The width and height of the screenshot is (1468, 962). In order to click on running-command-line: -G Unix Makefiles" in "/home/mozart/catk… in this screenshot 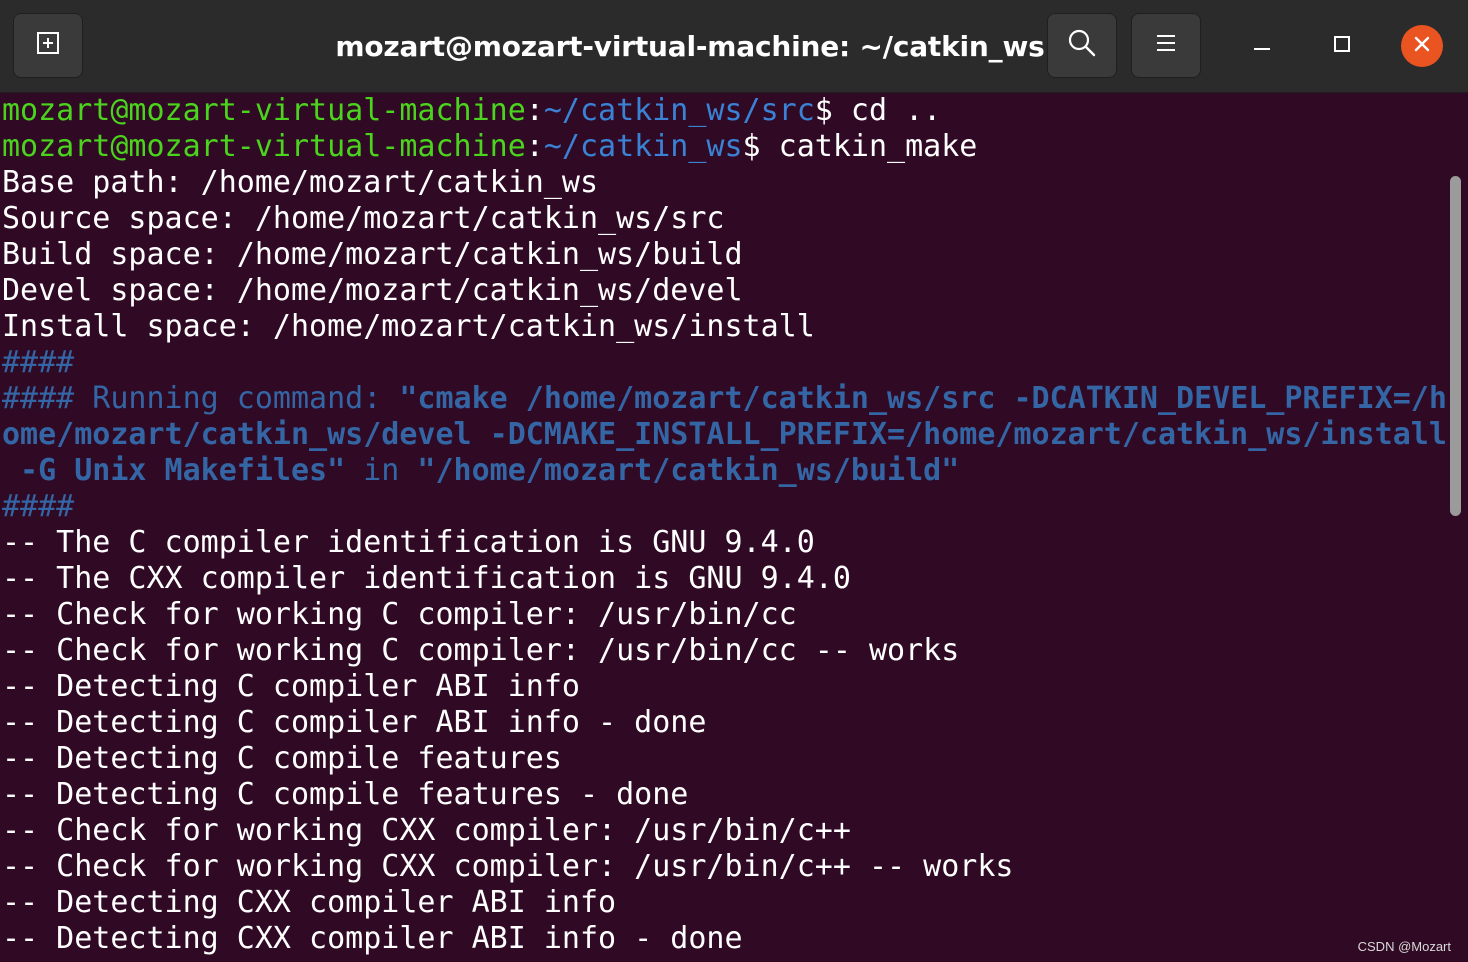, I will do `click(723, 471)`.